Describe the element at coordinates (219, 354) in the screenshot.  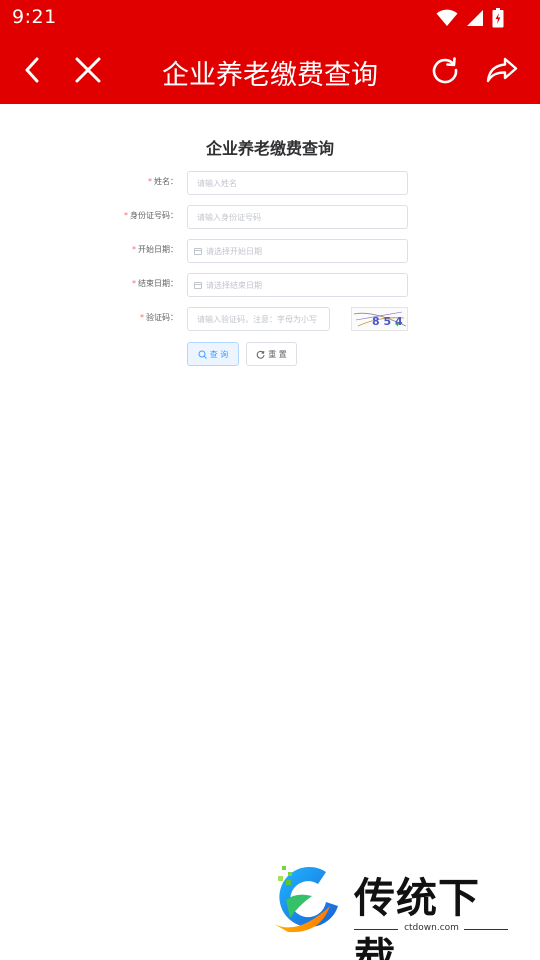
I see `query-button-label: 查 询` at that location.